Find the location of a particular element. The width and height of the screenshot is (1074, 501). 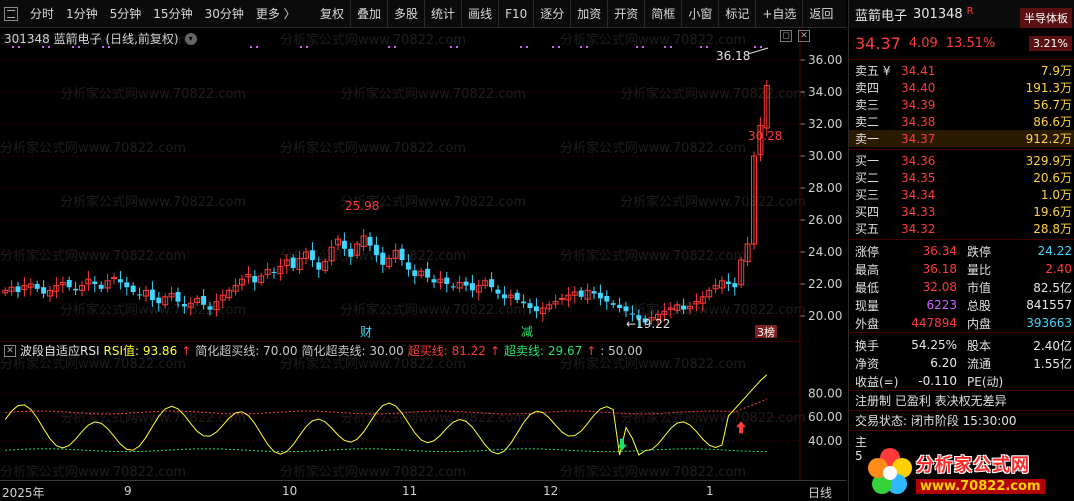

ask-row: 卖二 34.38 86.6万 is located at coordinates (961, 121).